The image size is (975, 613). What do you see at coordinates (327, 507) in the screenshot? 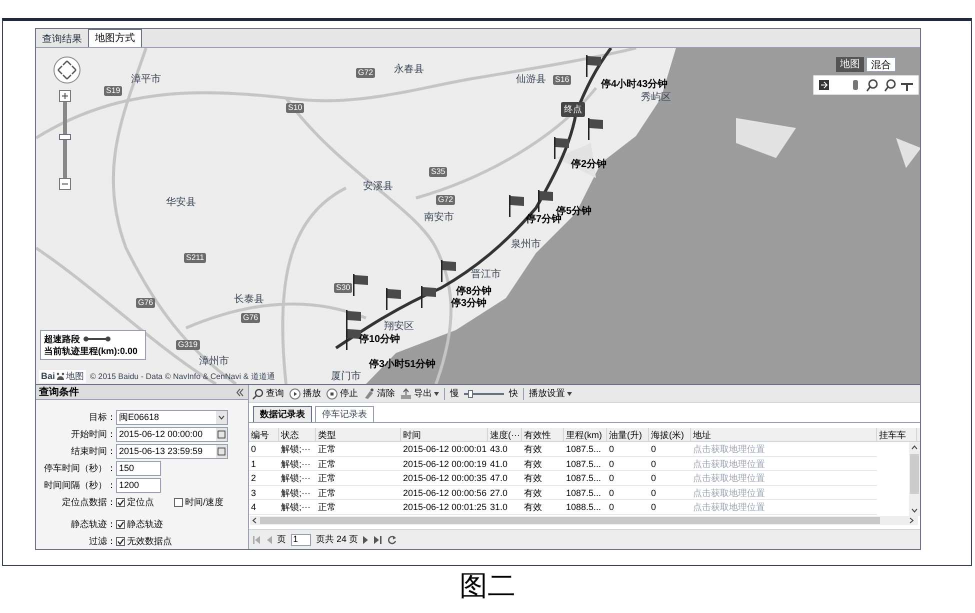
I see `table-cell-text: 正常` at bounding box center [327, 507].